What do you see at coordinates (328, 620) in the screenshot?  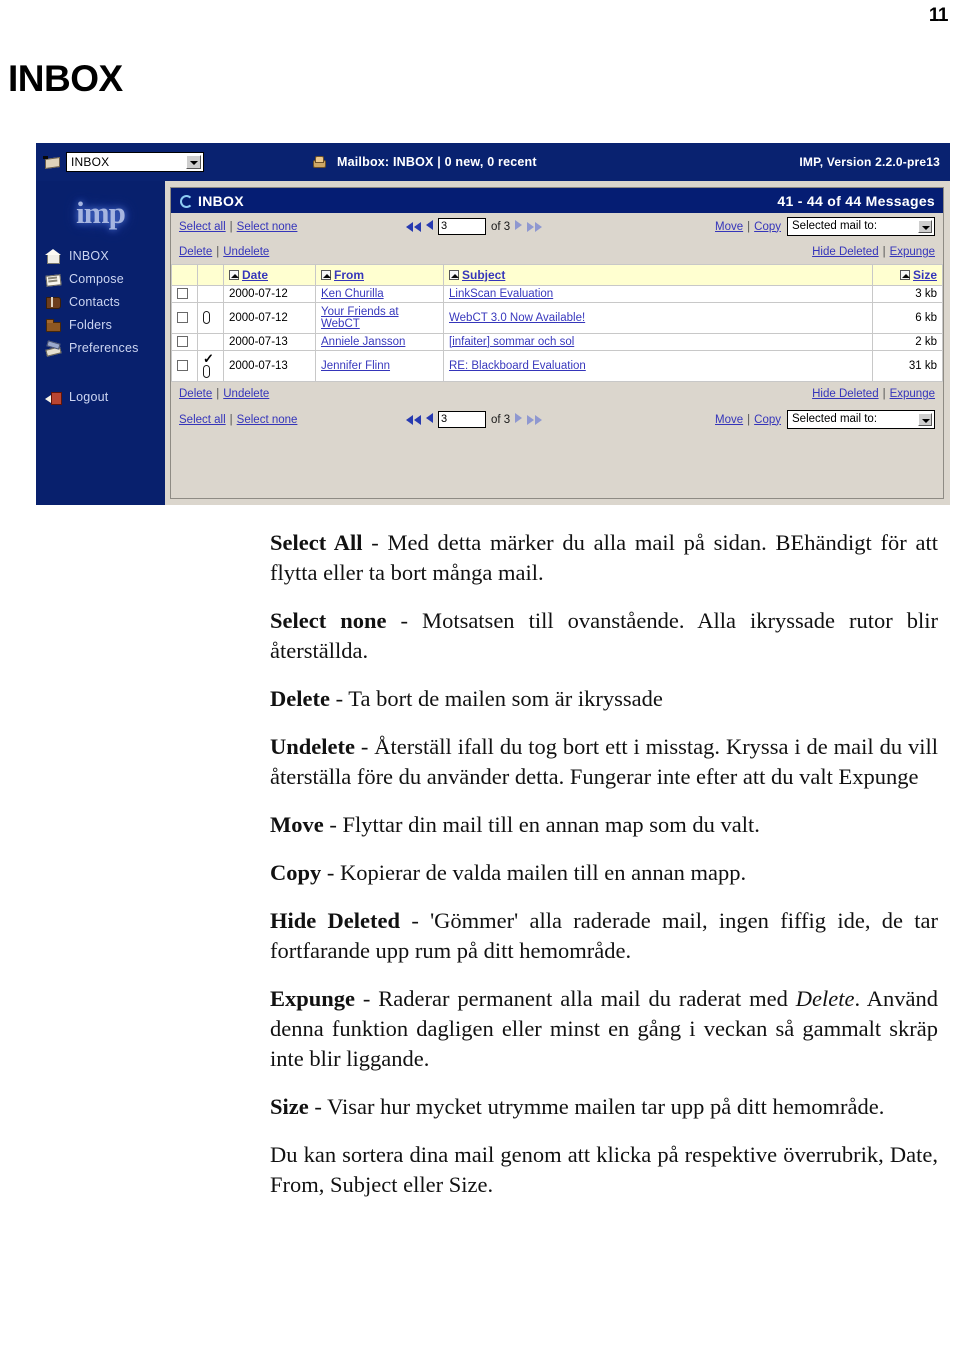 I see `term-select-none: Select none` at bounding box center [328, 620].